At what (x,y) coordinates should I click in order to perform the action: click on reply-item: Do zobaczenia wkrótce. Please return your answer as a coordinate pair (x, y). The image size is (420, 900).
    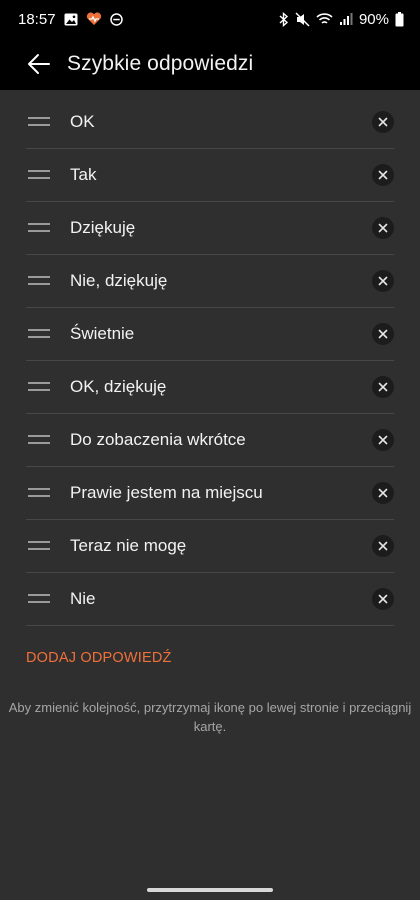
    Looking at the image, I should click on (210, 440).